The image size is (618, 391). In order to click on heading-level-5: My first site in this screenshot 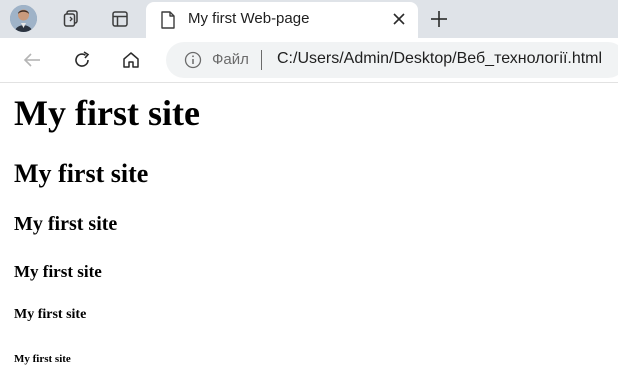, I will do `click(50, 314)`.